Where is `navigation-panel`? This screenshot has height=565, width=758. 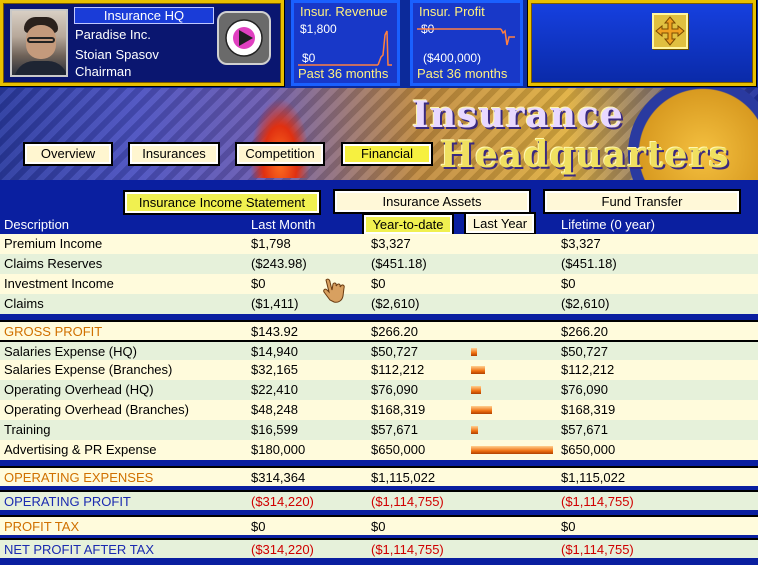
navigation-panel is located at coordinates (642, 43).